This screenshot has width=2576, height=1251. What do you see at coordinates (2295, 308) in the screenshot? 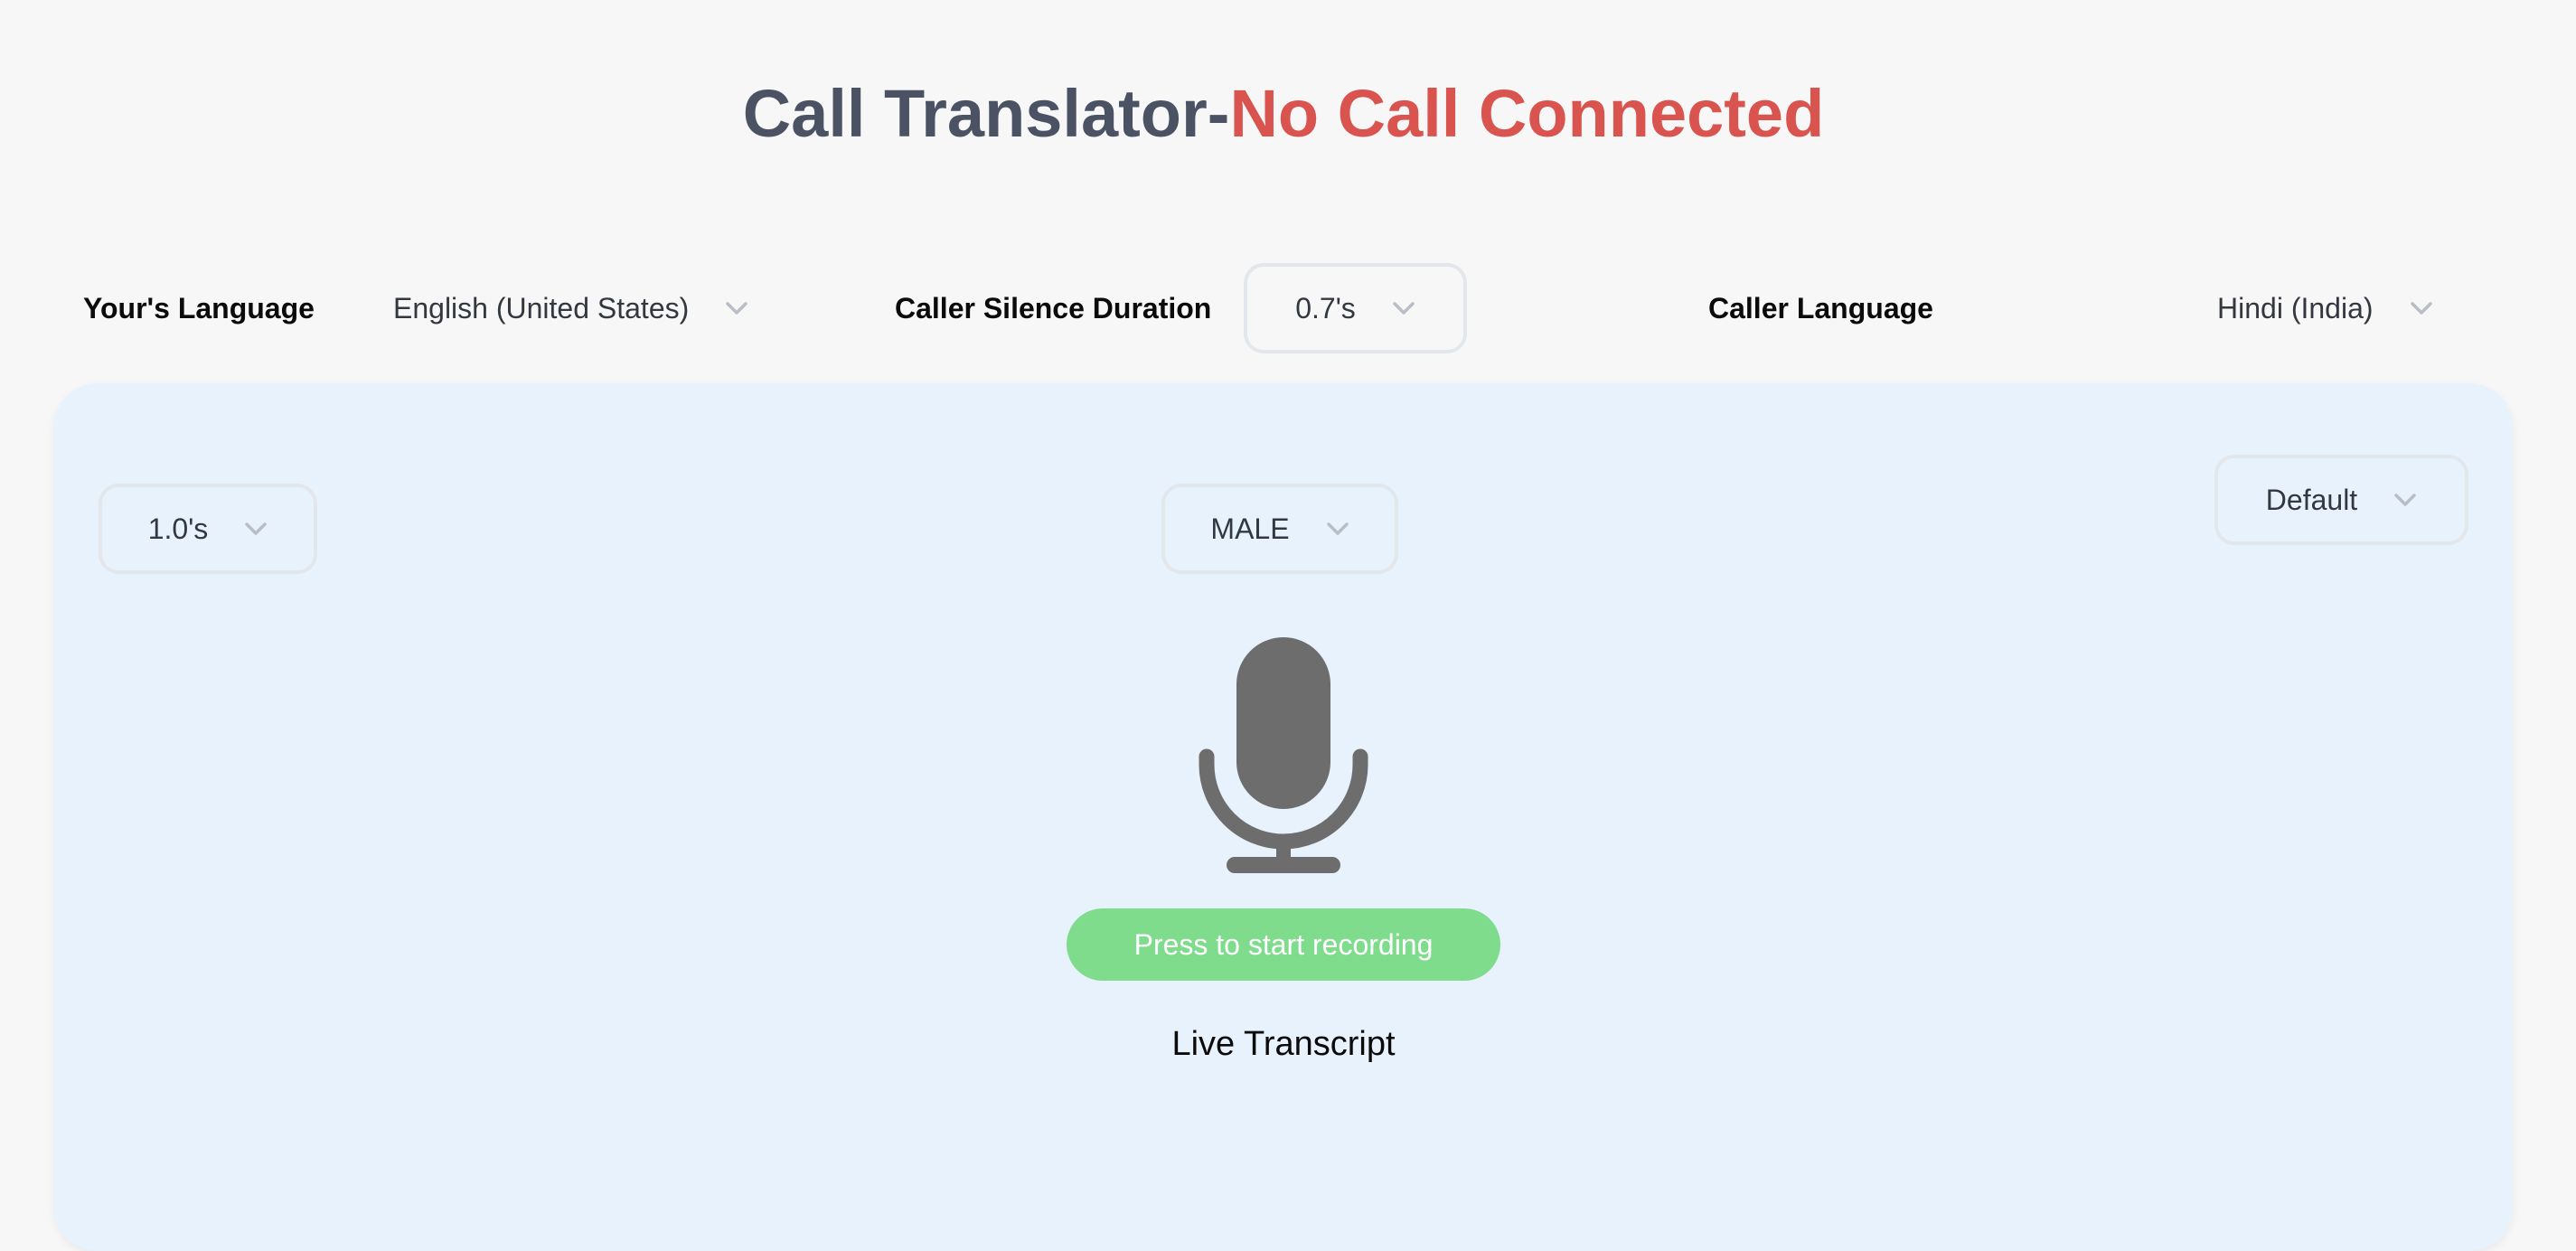
I see `caller-language-value: Hindi (India)` at bounding box center [2295, 308].